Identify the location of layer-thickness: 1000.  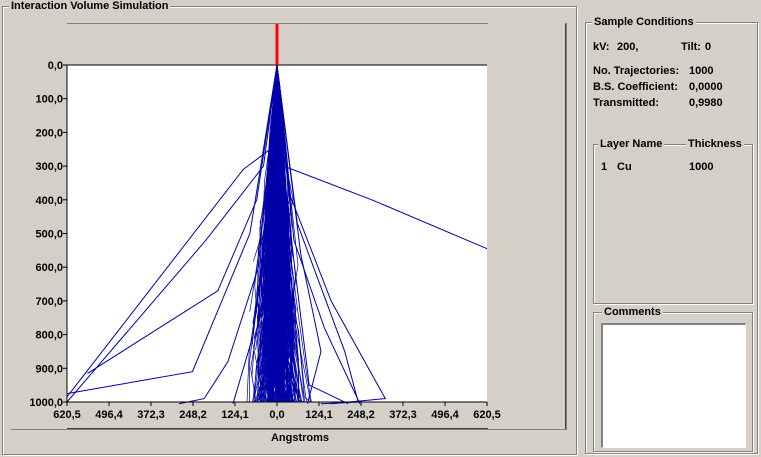
(701, 167).